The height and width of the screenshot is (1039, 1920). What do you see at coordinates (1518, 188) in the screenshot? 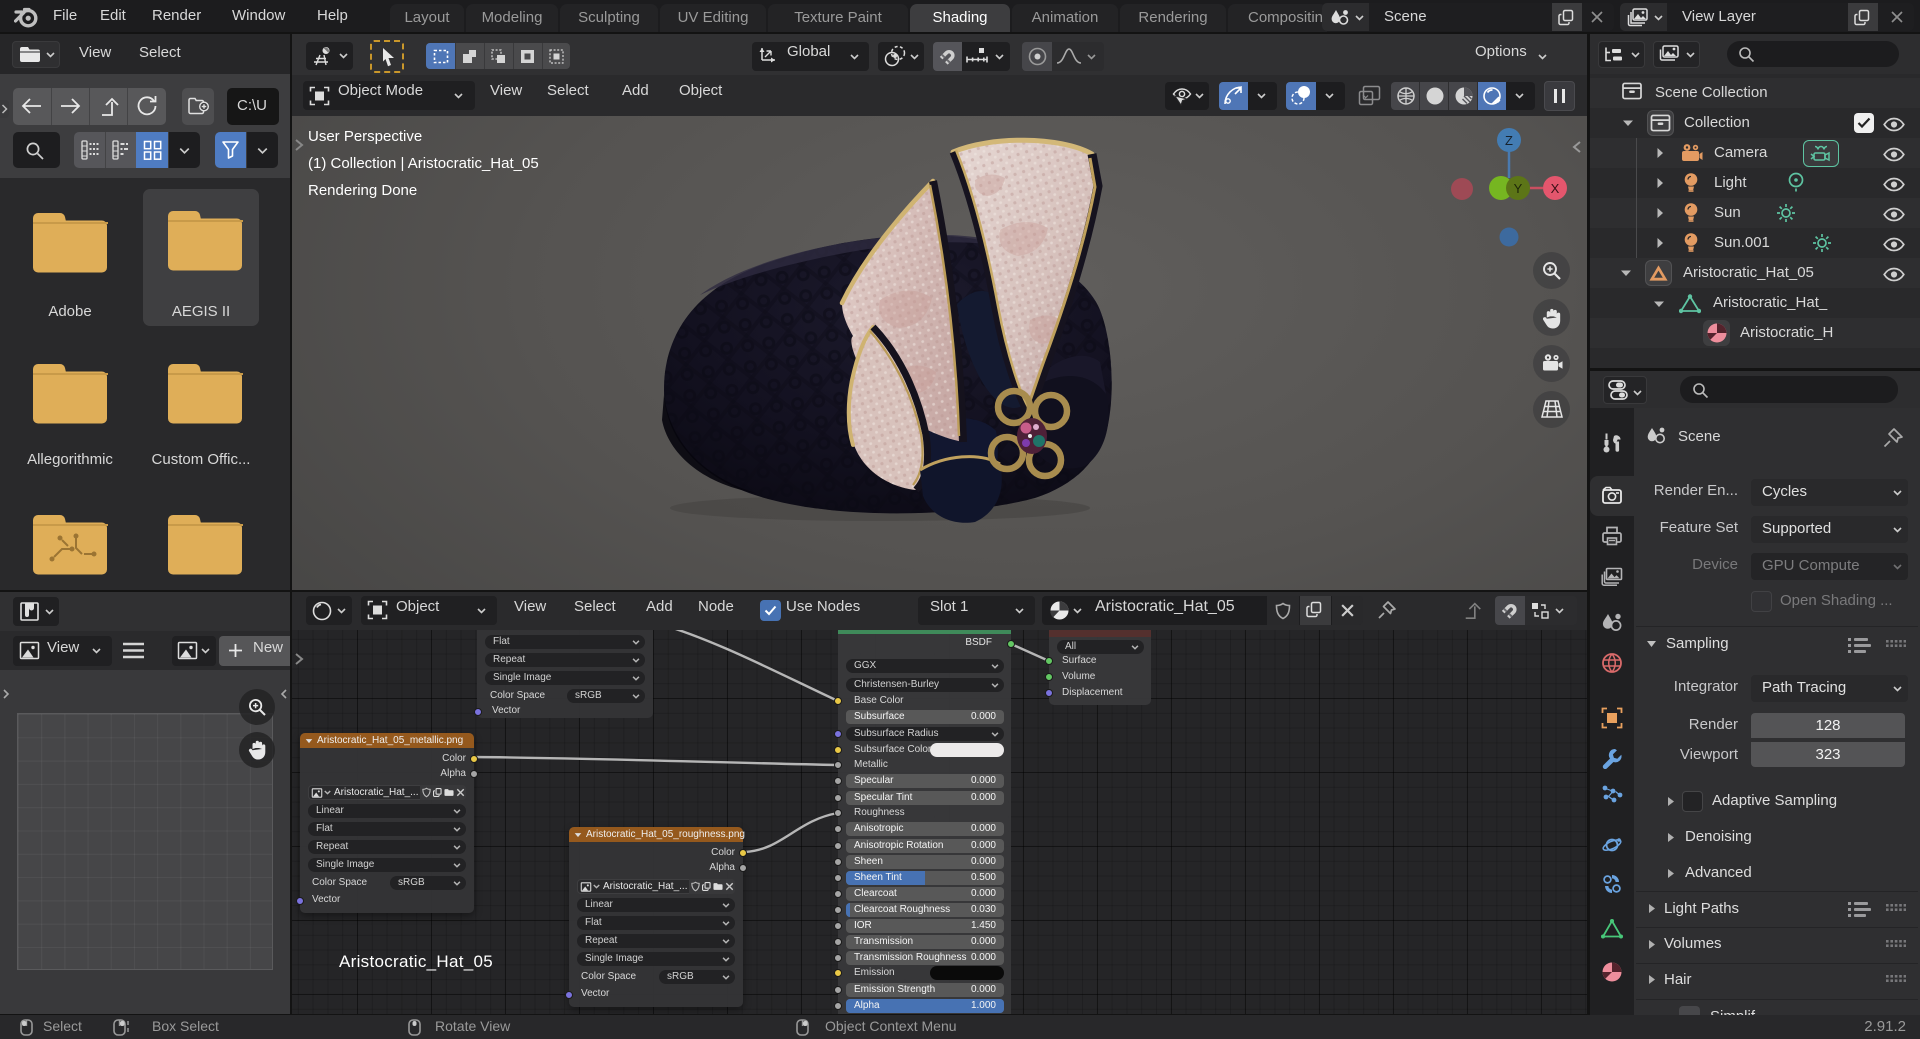
I see `svg-text: Y` at bounding box center [1518, 188].